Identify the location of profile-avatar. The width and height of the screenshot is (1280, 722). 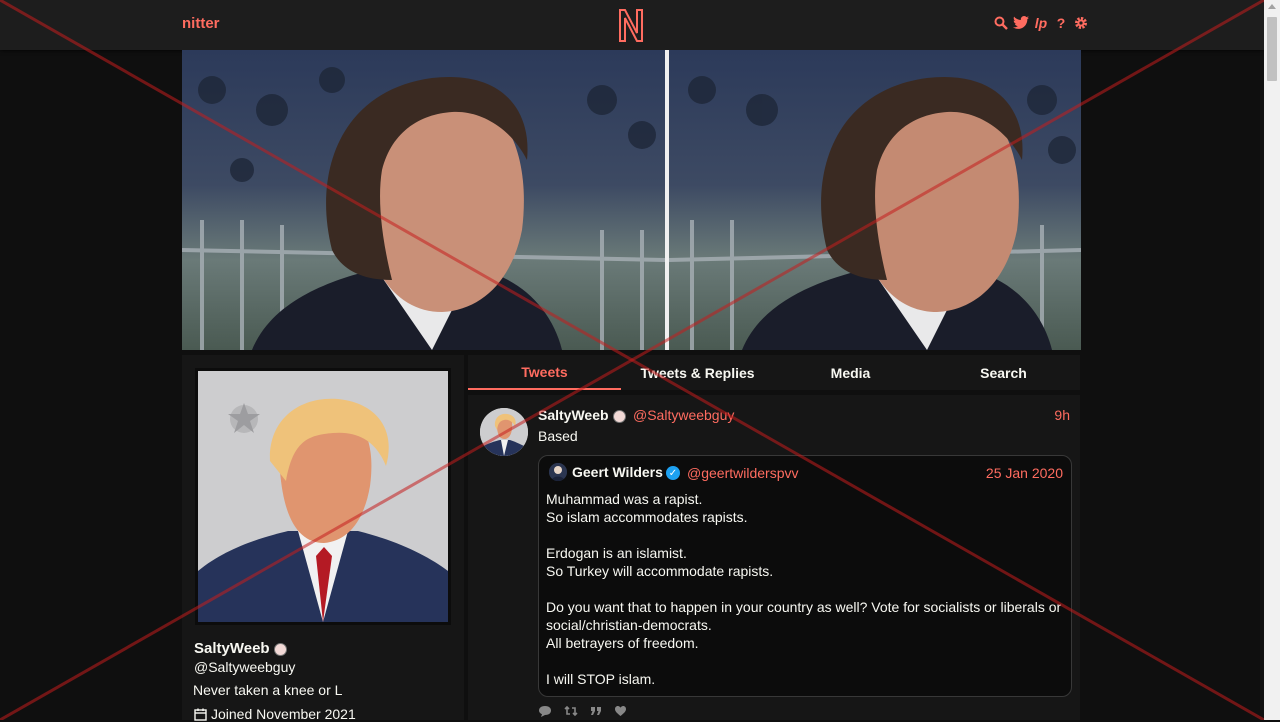
(323, 496).